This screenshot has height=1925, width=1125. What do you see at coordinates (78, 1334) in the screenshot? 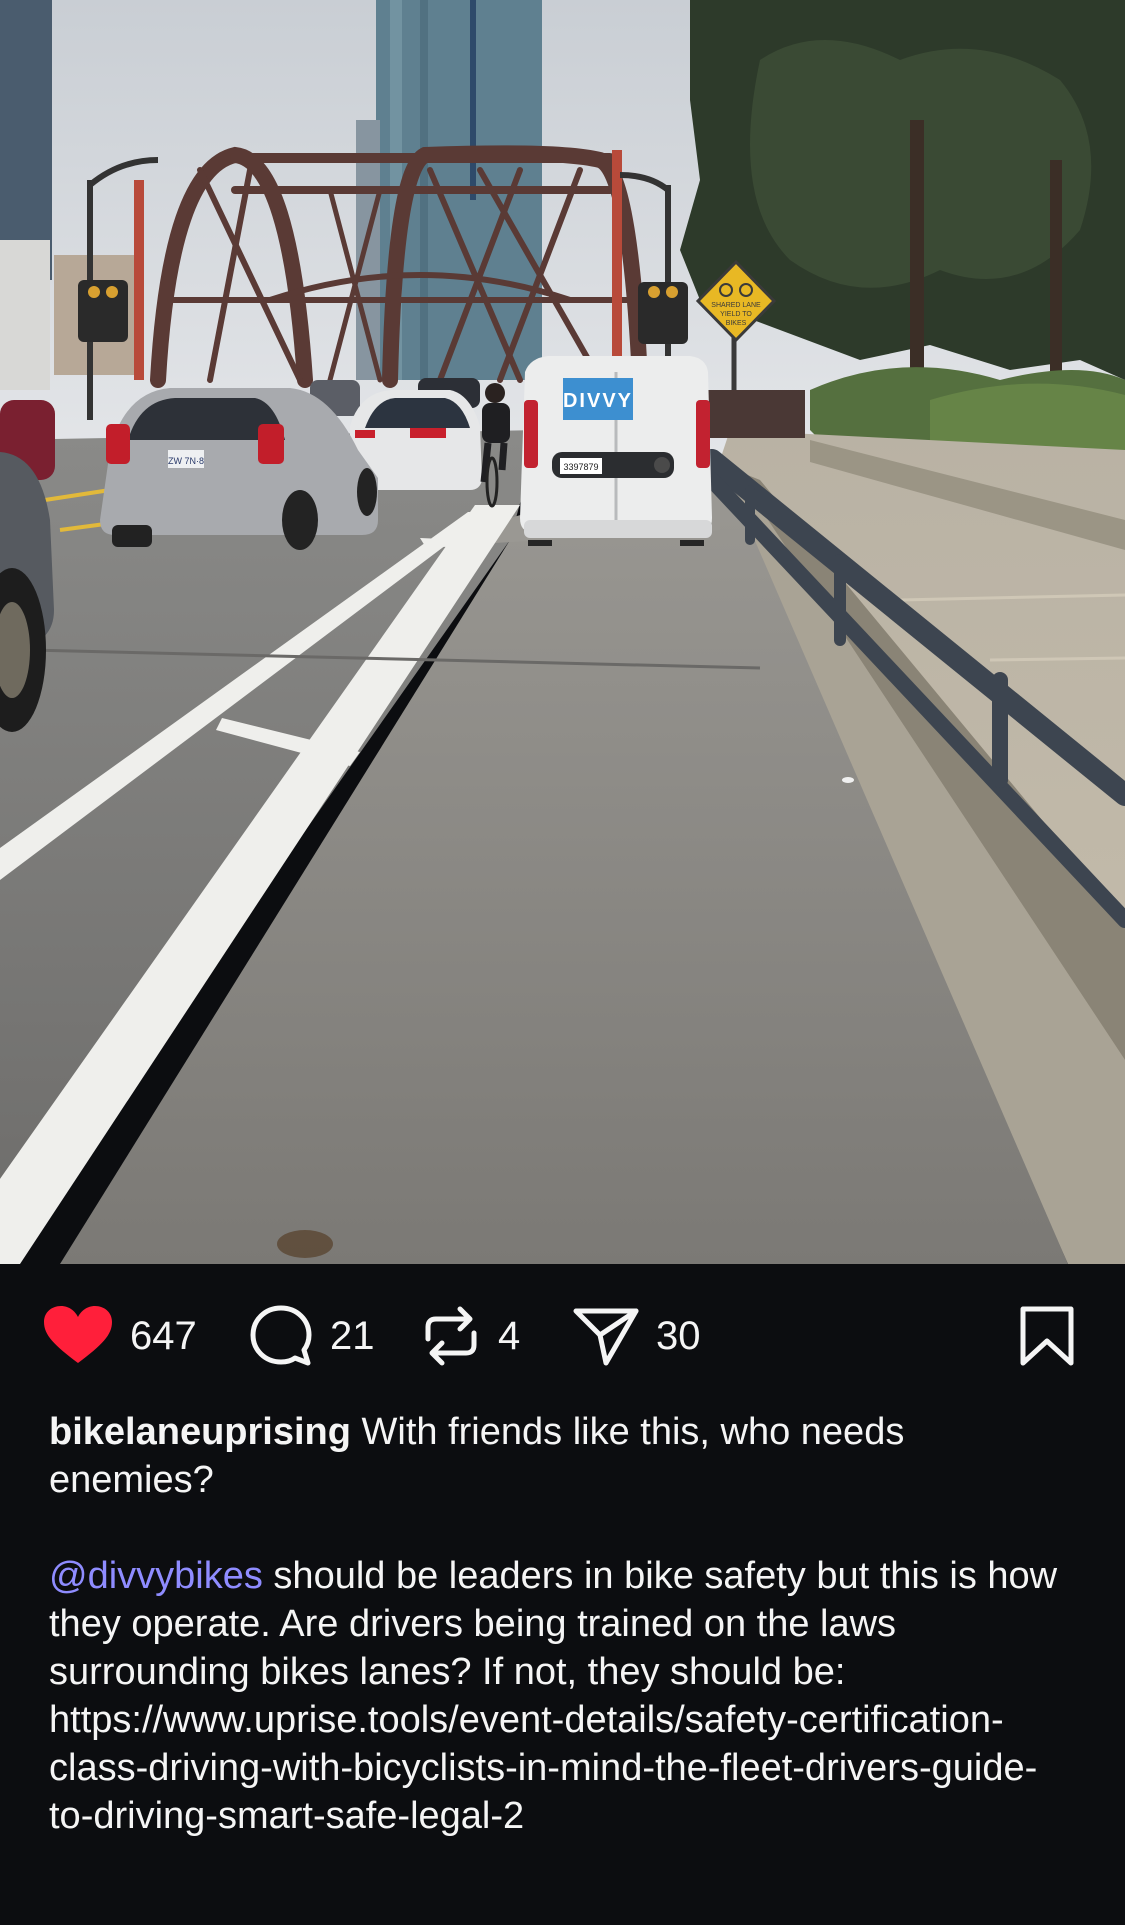
I see `heart-filled-icon` at bounding box center [78, 1334].